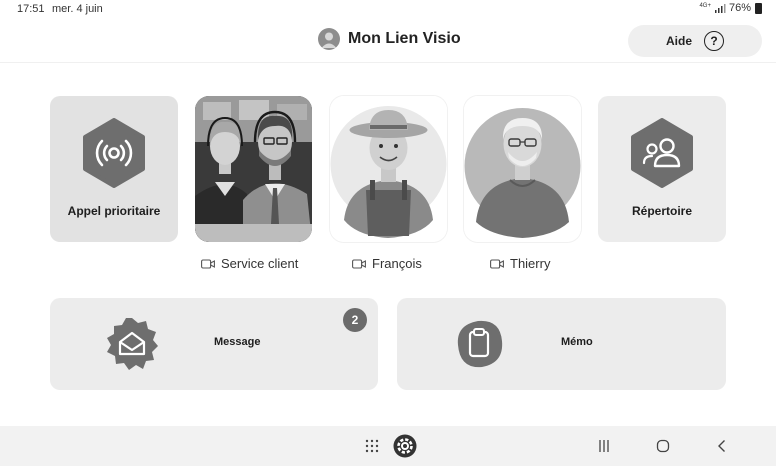 This screenshot has width=776, height=466. What do you see at coordinates (114, 153) in the screenshot?
I see `broadcast-icon` at bounding box center [114, 153].